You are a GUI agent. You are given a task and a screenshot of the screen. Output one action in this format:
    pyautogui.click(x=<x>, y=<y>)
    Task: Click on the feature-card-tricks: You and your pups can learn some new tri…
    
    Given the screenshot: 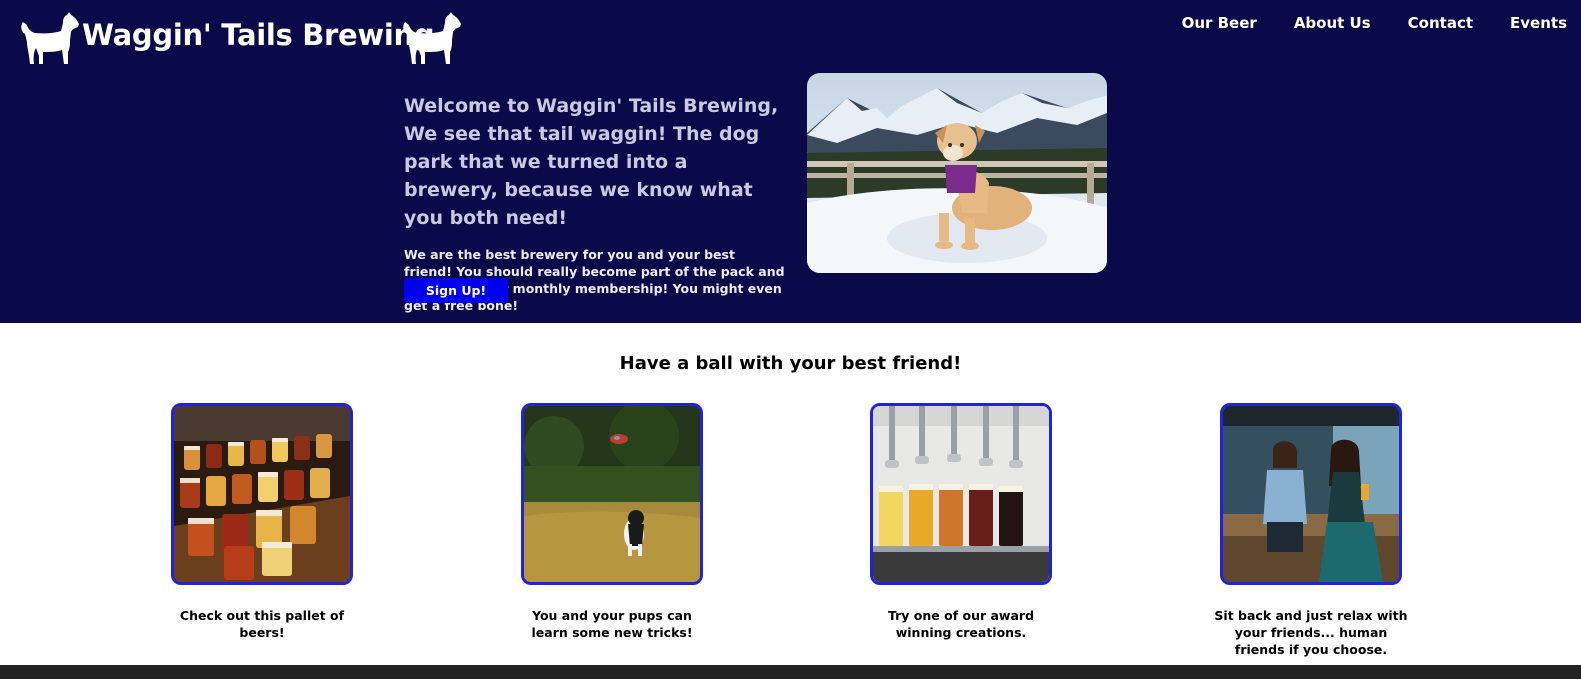 What is the action you would take?
    pyautogui.click(x=612, y=522)
    